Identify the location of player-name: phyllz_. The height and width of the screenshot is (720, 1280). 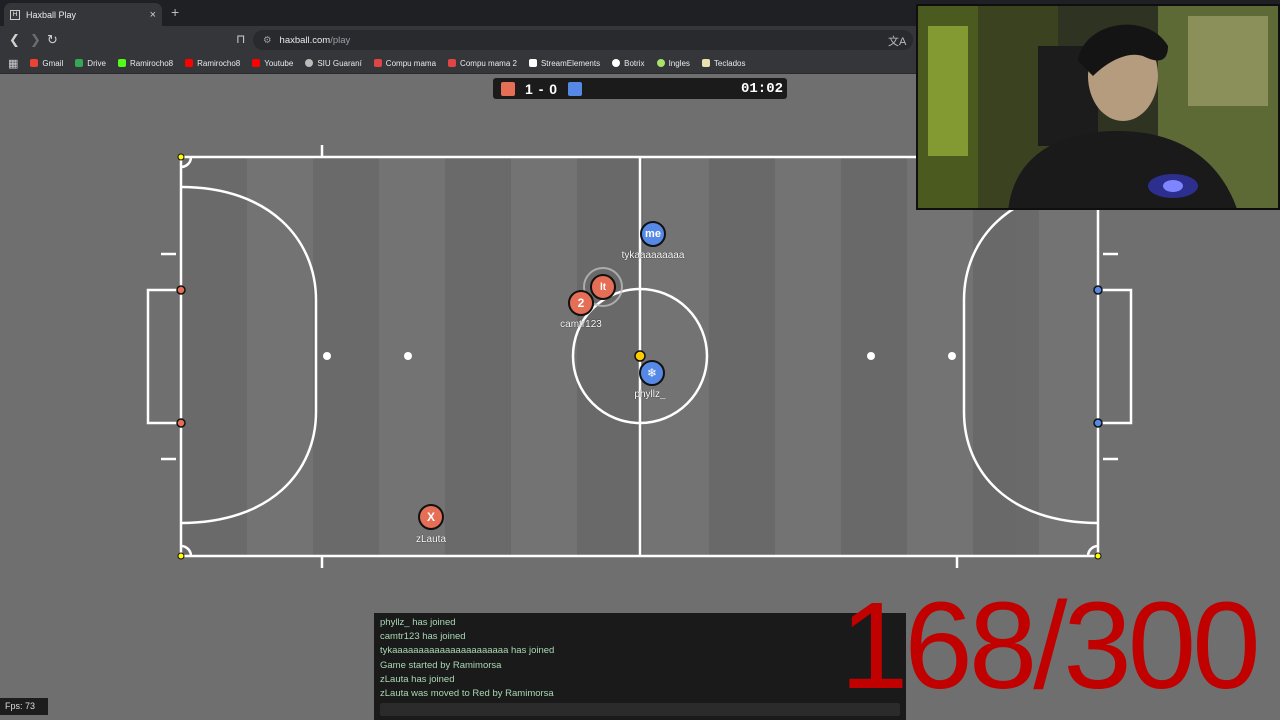
(650, 394).